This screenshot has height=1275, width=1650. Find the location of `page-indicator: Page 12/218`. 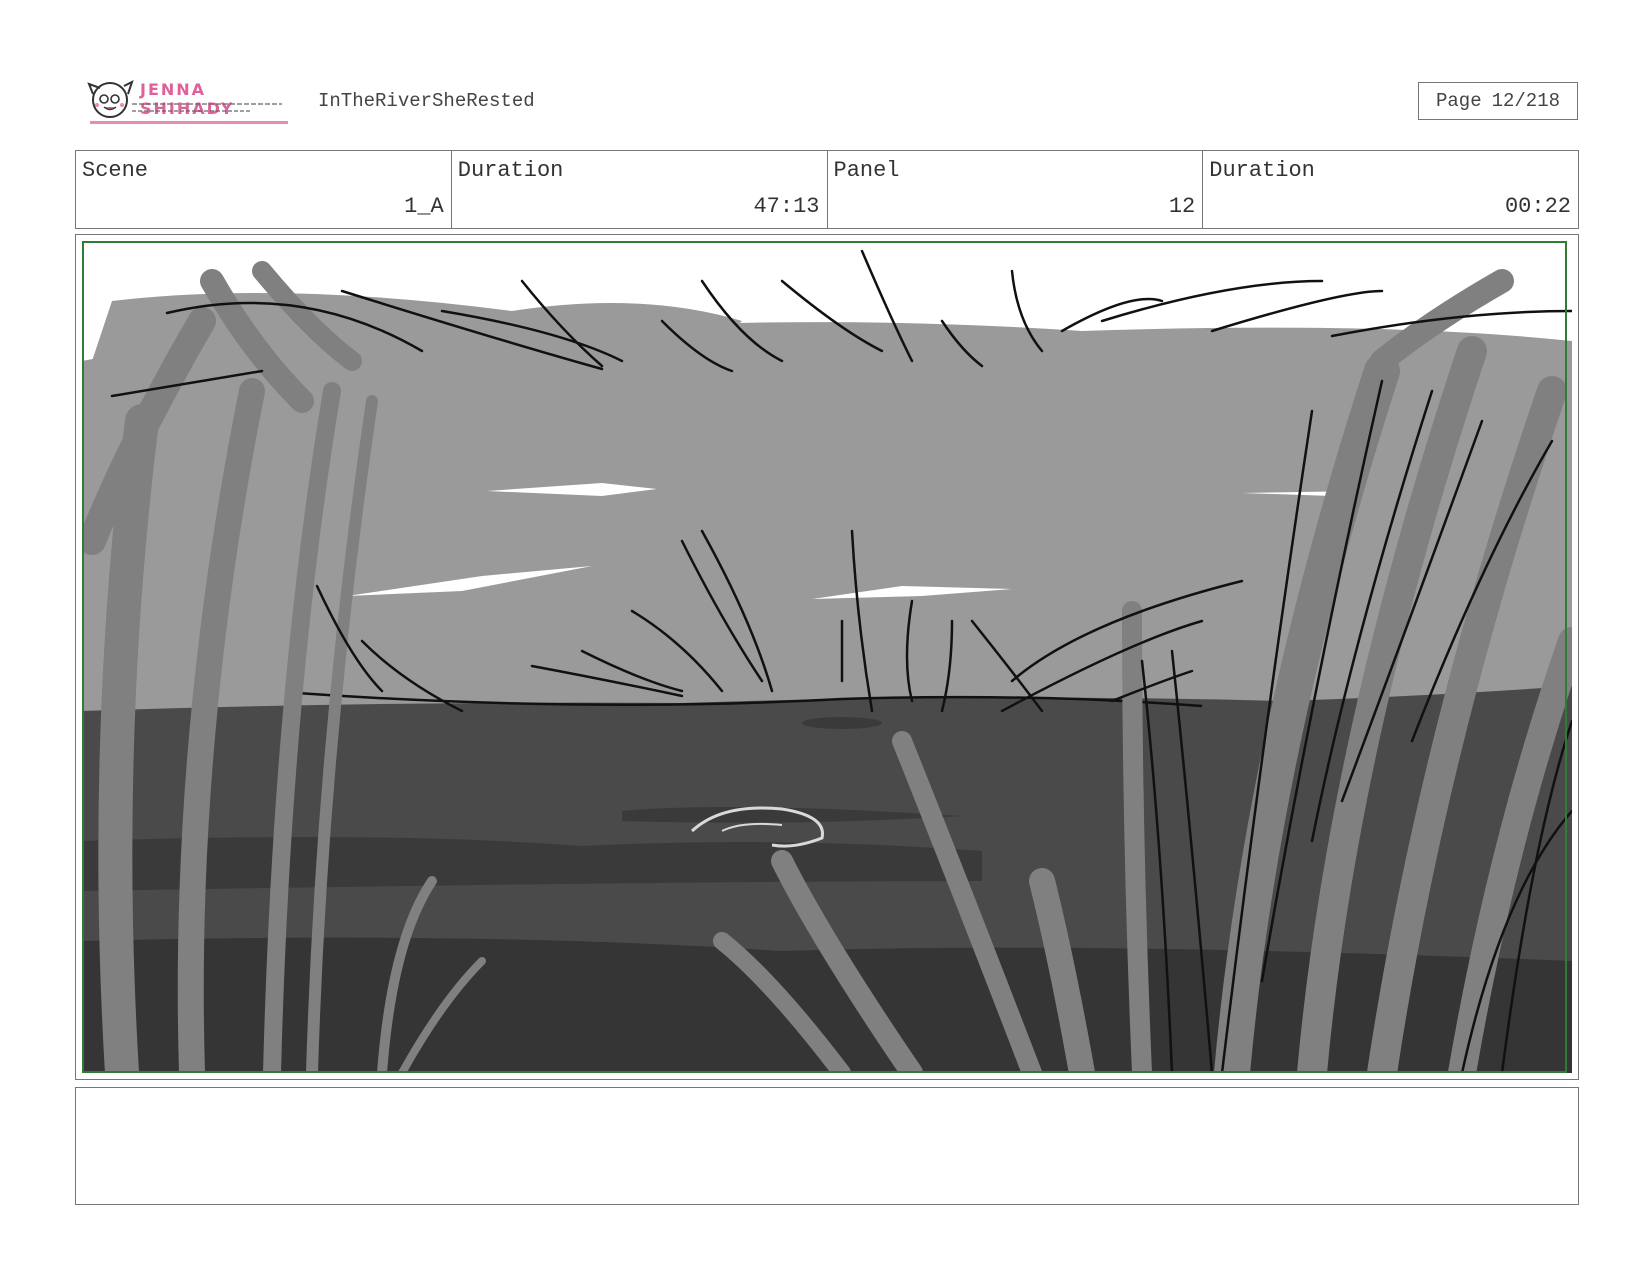

page-indicator: Page 12/218 is located at coordinates (1498, 101).